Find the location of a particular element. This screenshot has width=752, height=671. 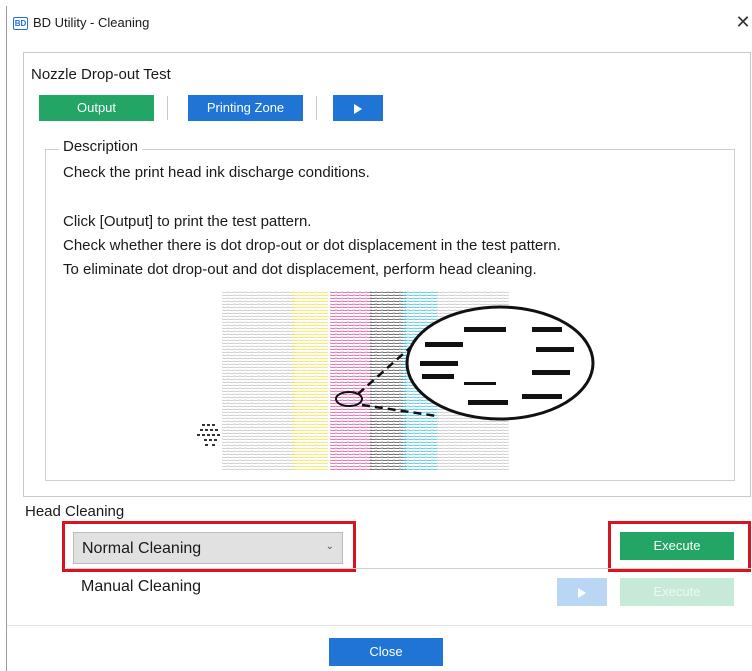

magnifier is located at coordinates (465, 363).